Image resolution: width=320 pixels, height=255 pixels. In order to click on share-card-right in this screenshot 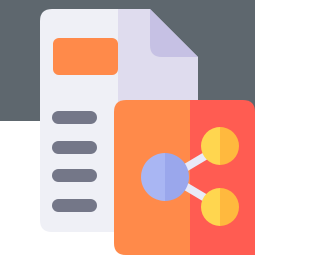, I will do `click(222, 177)`.